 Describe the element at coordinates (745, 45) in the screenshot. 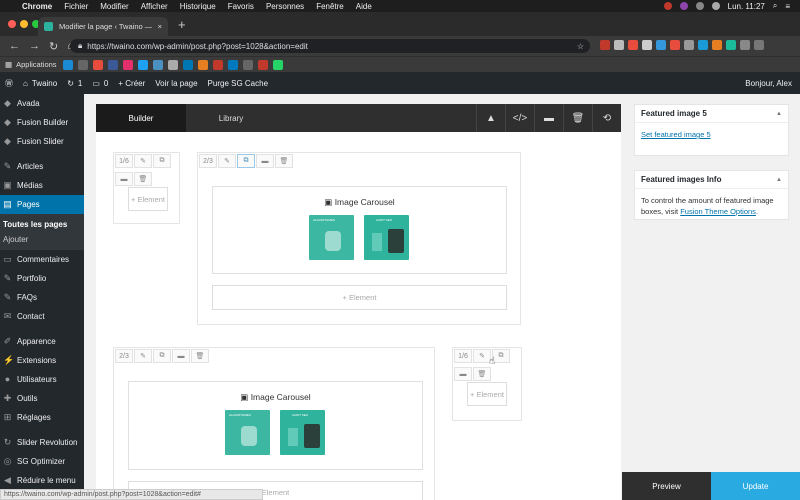

I see `profile-avatar` at that location.